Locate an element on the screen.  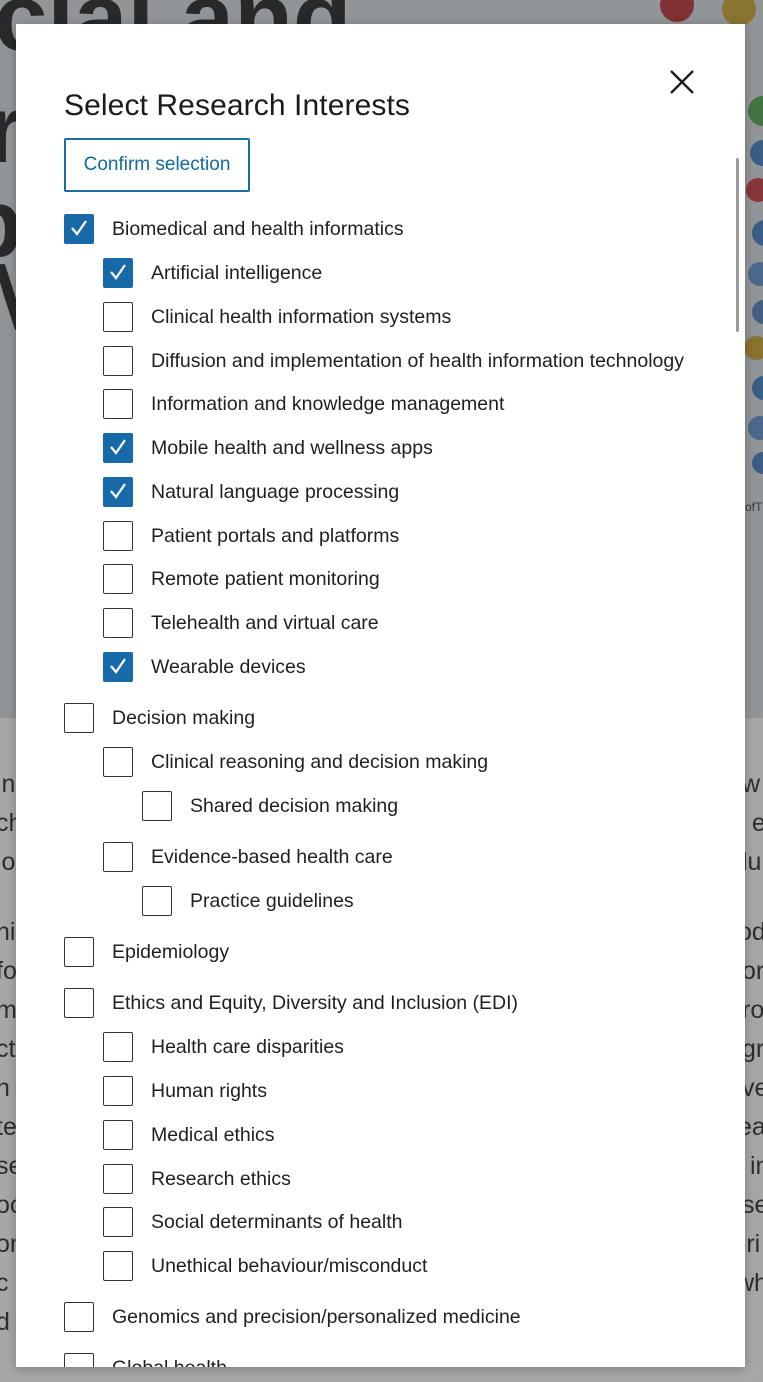
interest-option: Shared decision making is located at coordinates (270, 806).